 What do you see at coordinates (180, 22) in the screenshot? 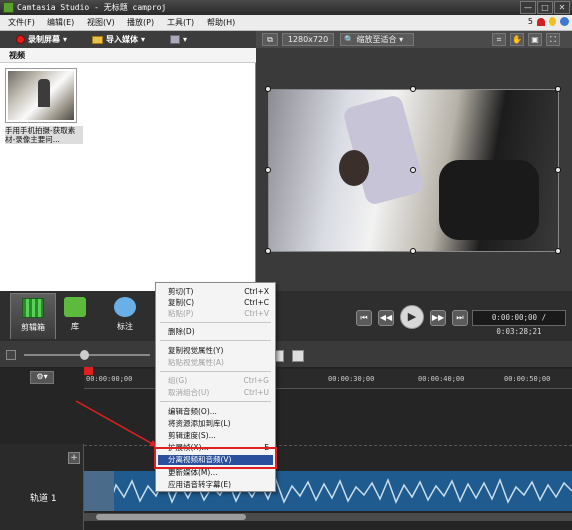
I see `menu-tools: 工具(T)` at bounding box center [180, 22].